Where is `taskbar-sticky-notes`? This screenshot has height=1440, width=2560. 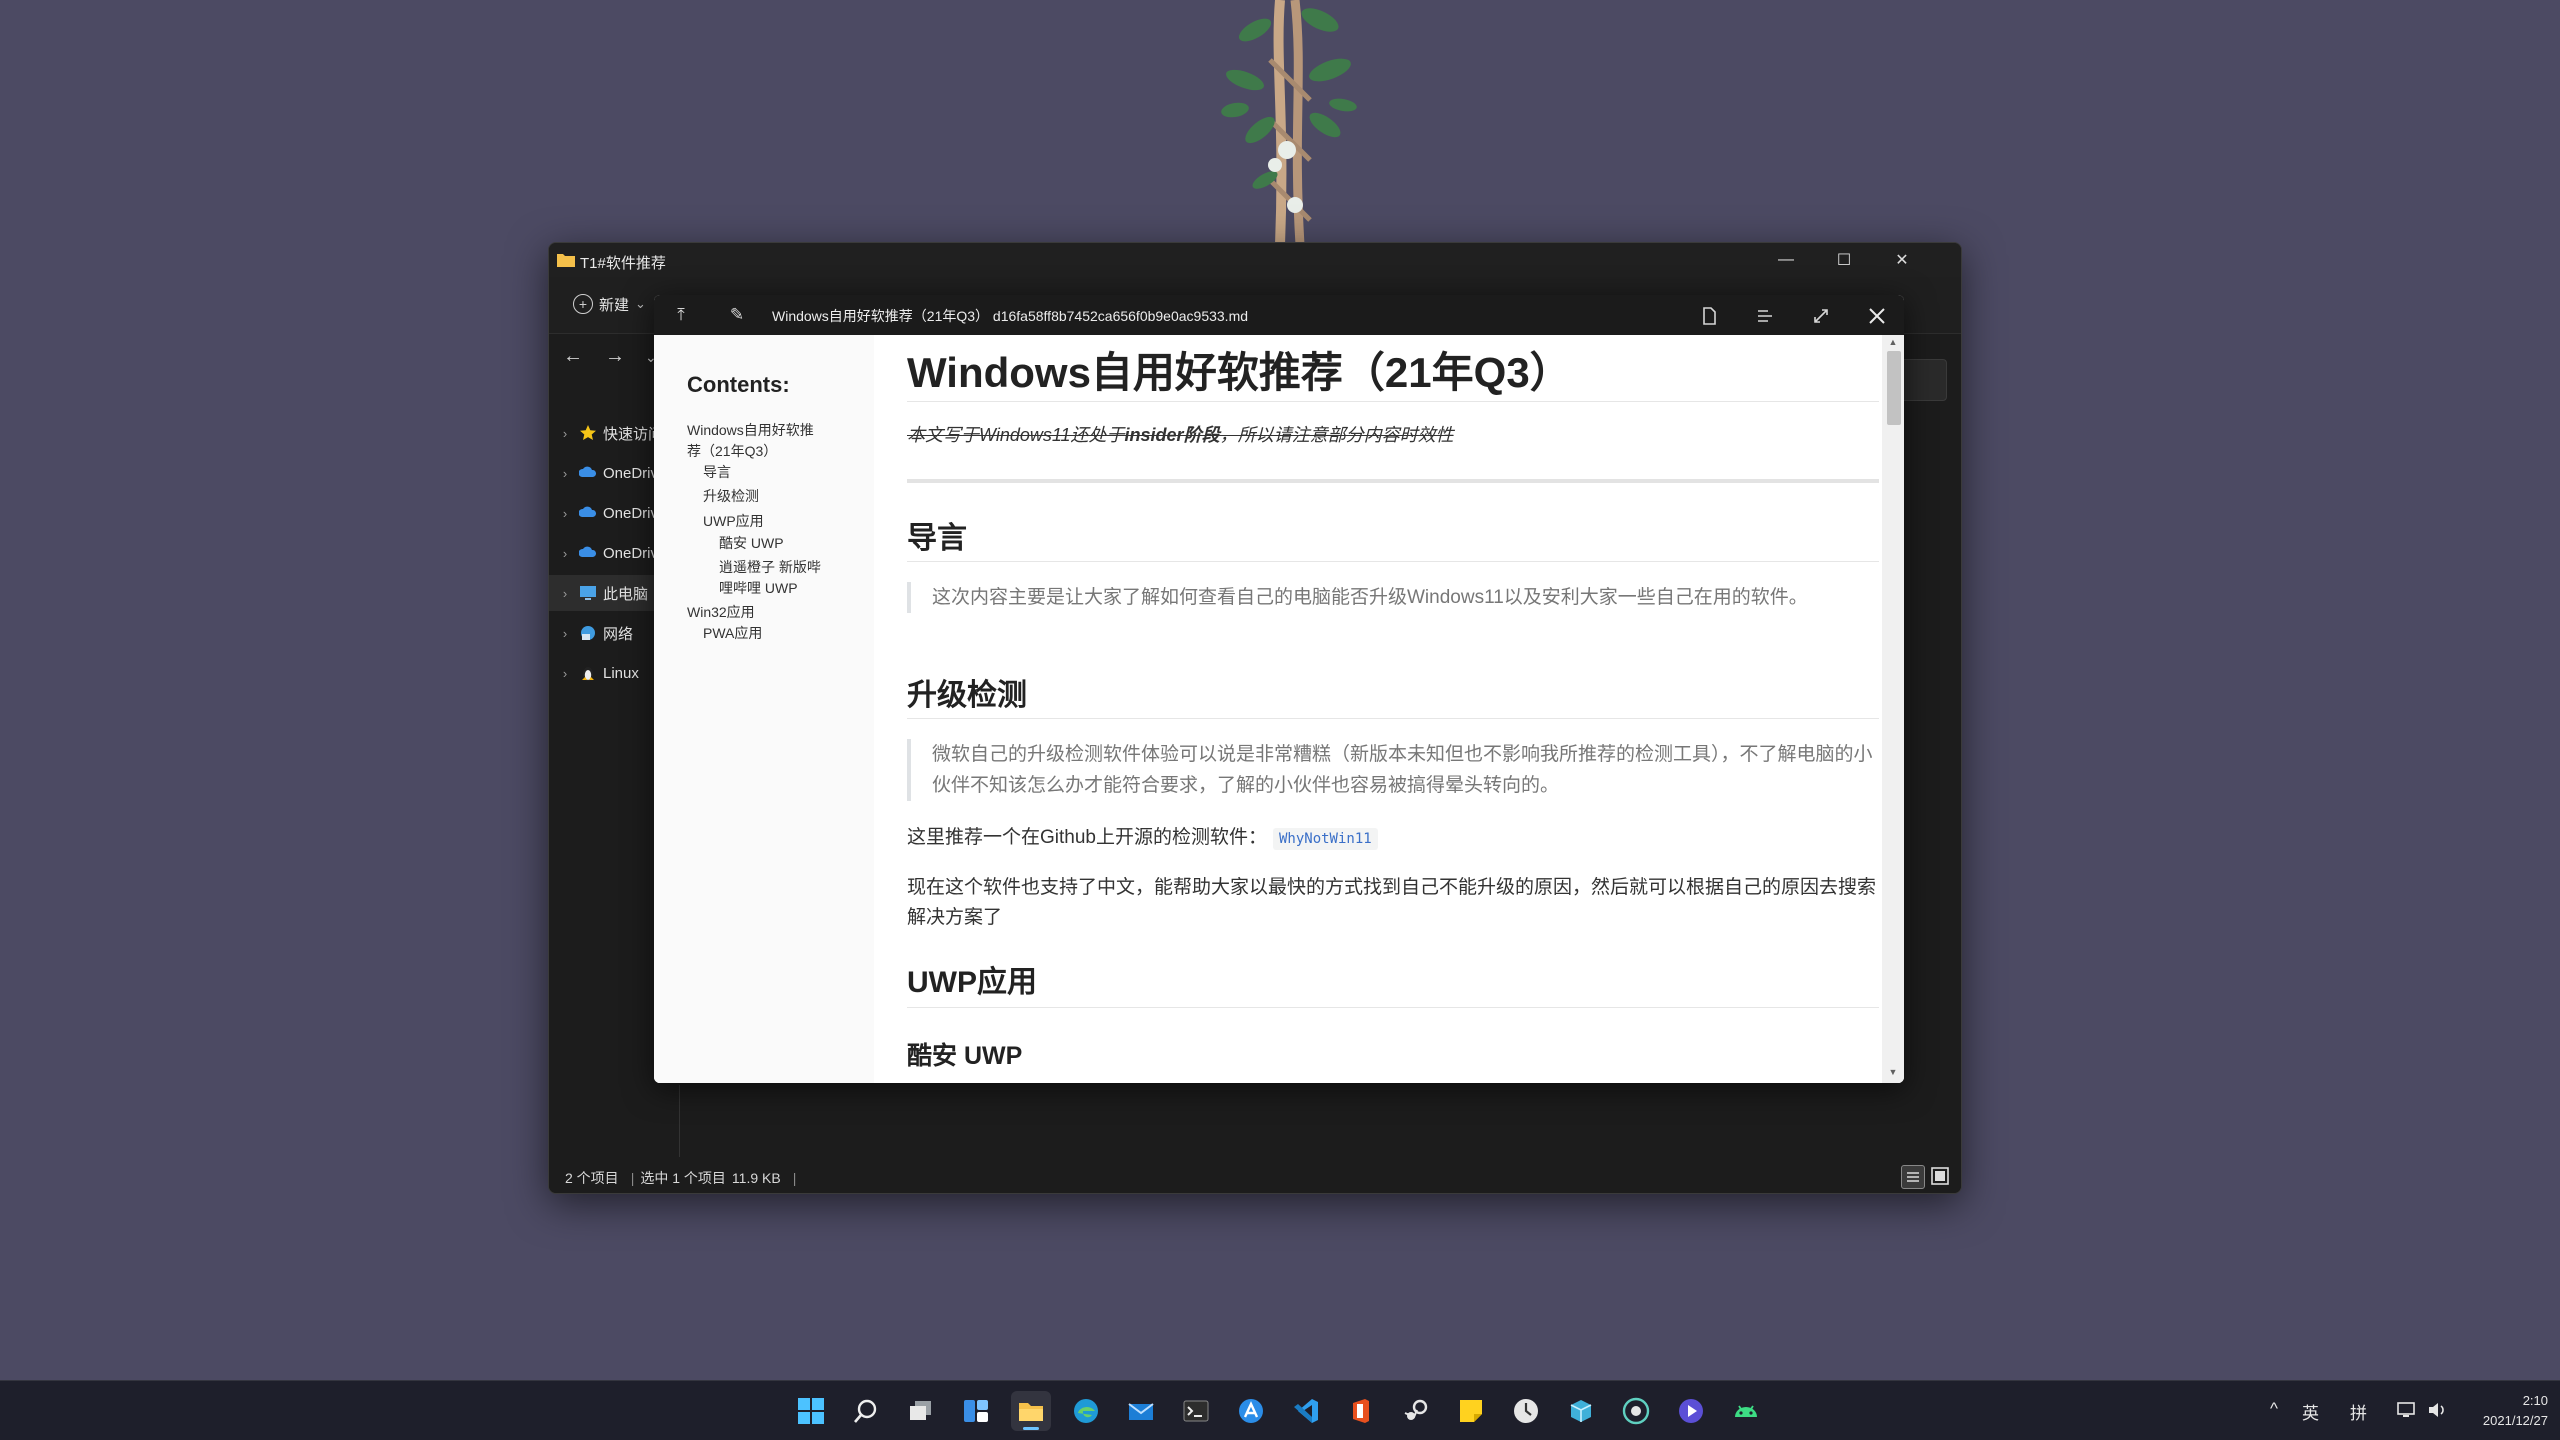 taskbar-sticky-notes is located at coordinates (1471, 1411).